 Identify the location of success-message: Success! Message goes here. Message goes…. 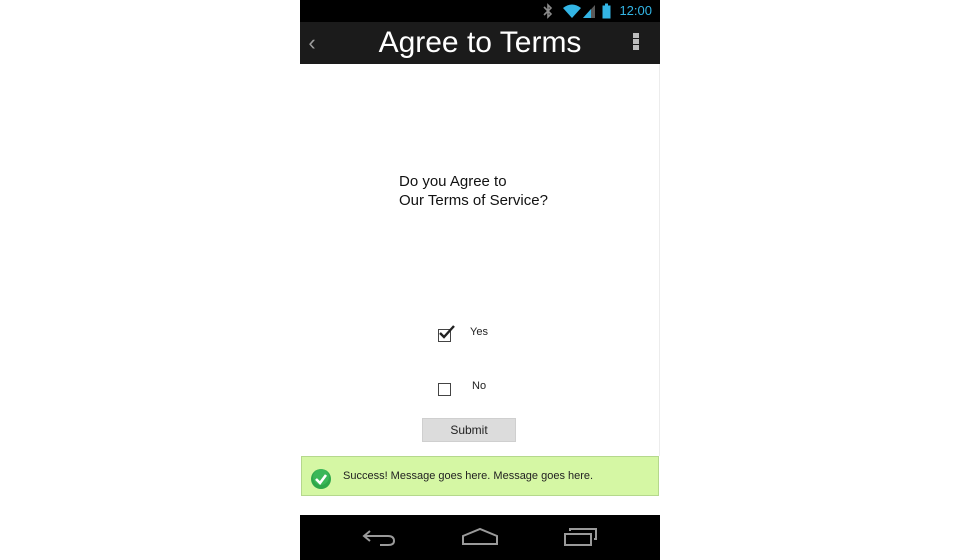
(468, 476).